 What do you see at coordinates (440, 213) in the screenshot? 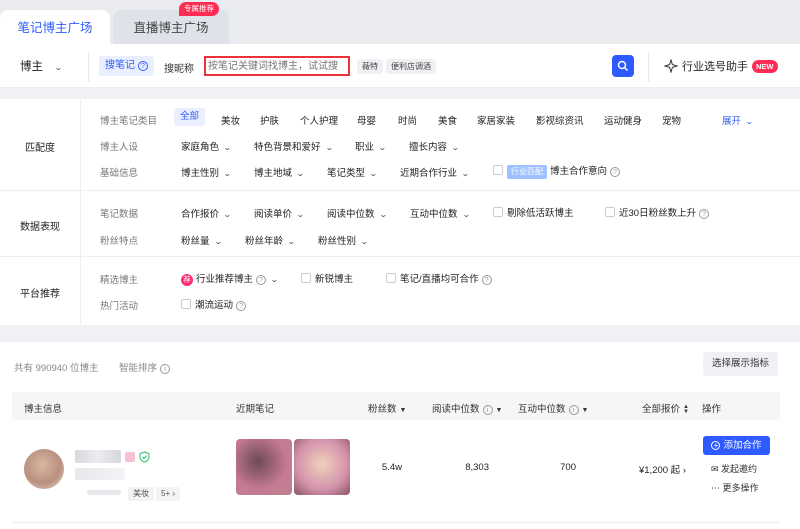
I see `notedata-dropdown: 互动中位数 ⌄` at bounding box center [440, 213].